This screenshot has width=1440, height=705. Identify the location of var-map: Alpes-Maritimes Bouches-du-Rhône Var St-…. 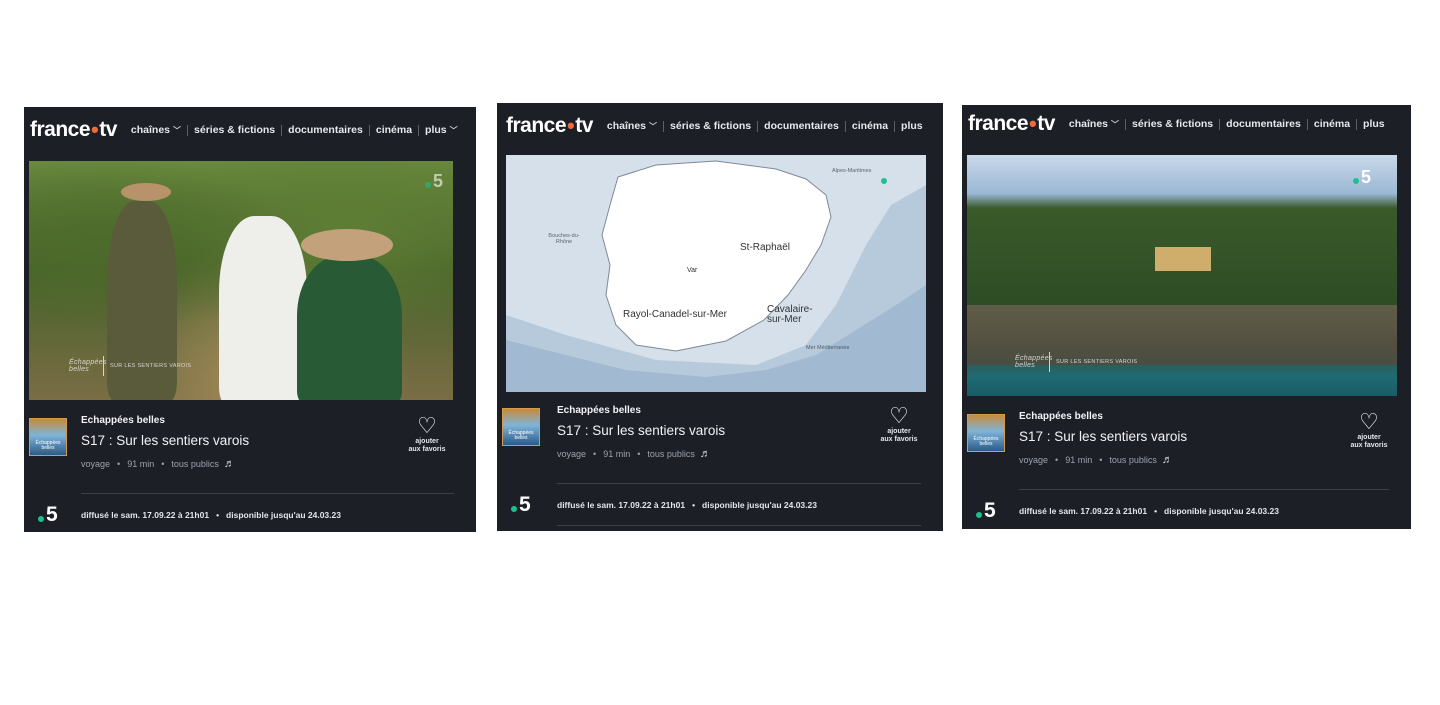
(716, 273).